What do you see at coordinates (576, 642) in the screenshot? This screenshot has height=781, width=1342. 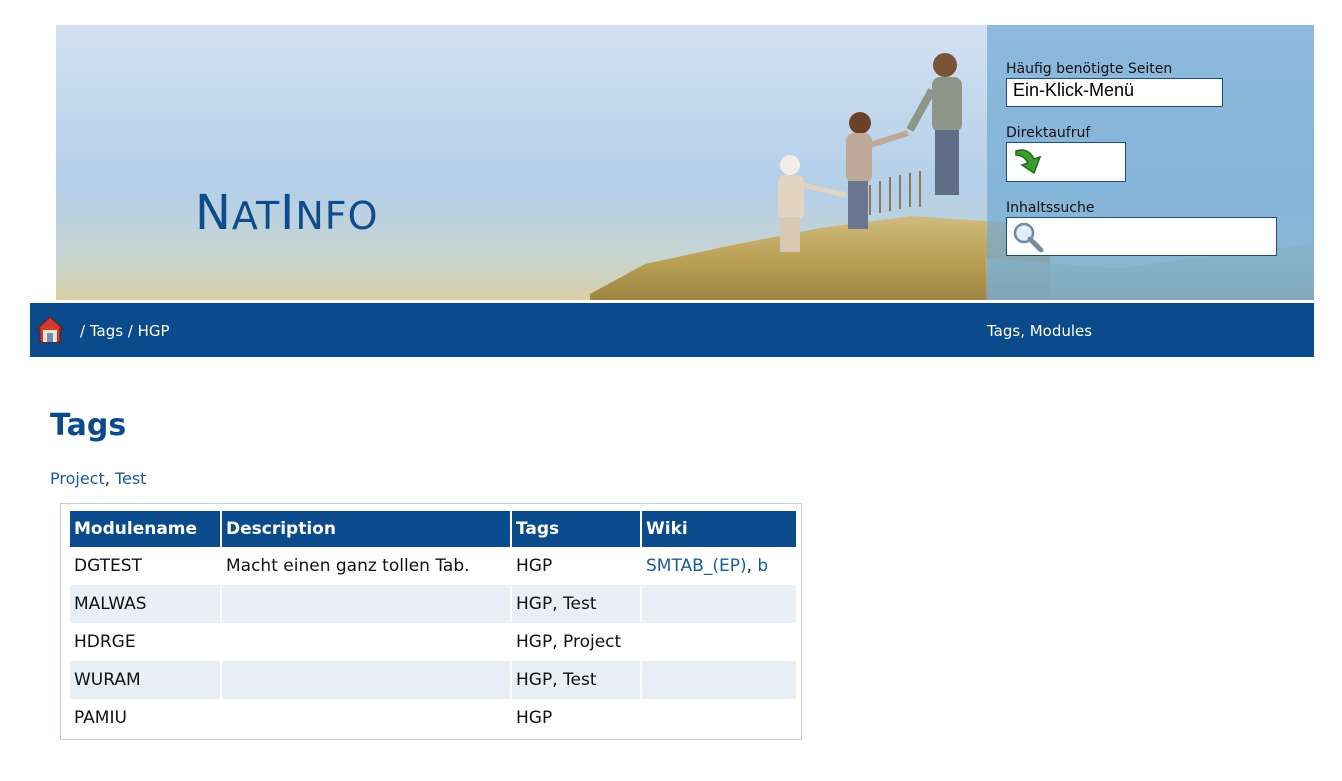 I see `cell-tags: HGP, Project` at bounding box center [576, 642].